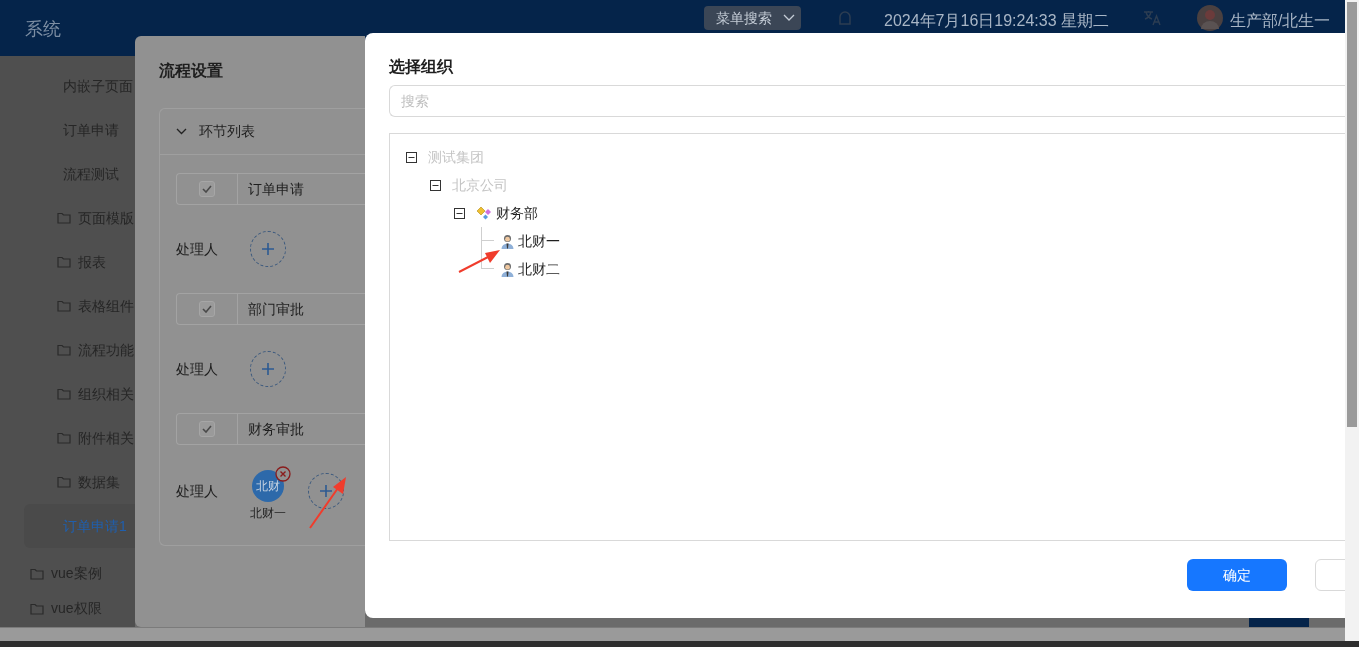  I want to click on section-title: 环节列表, so click(227, 131).